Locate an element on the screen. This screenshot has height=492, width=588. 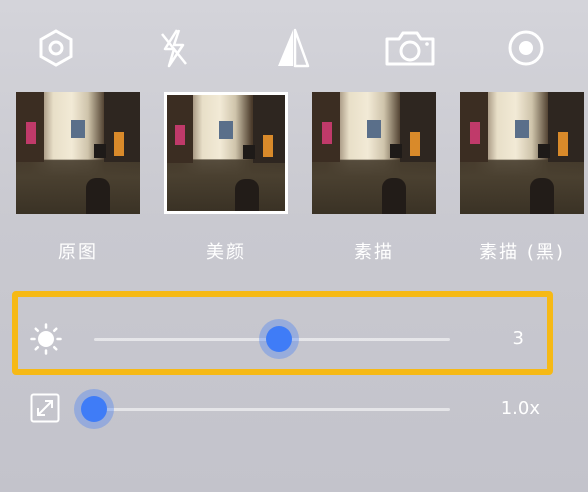
zoom-slider-thumb is located at coordinates (94, 409).